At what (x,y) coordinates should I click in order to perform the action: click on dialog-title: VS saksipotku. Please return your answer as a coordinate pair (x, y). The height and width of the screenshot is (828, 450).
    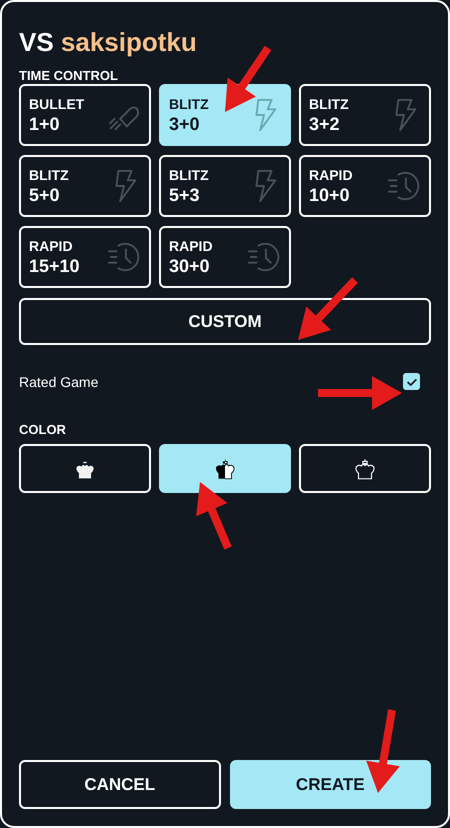
    Looking at the image, I should click on (108, 42).